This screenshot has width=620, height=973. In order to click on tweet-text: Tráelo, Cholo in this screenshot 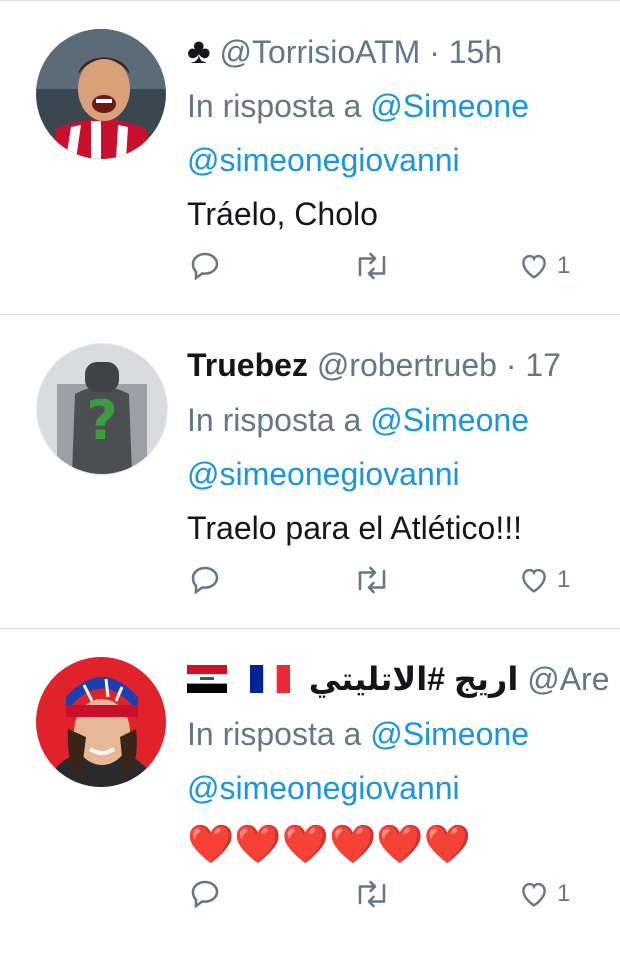, I will do `click(282, 214)`.